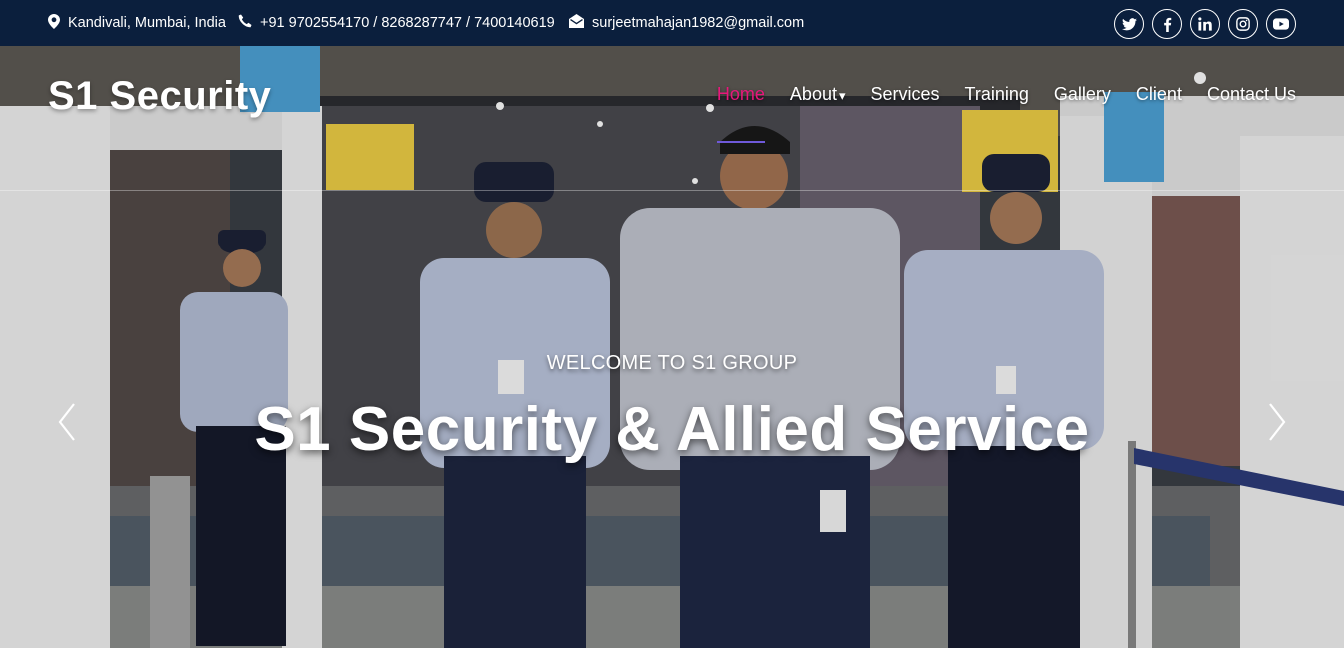  Describe the element at coordinates (672, 190) in the screenshot. I see `nav-divider` at that location.